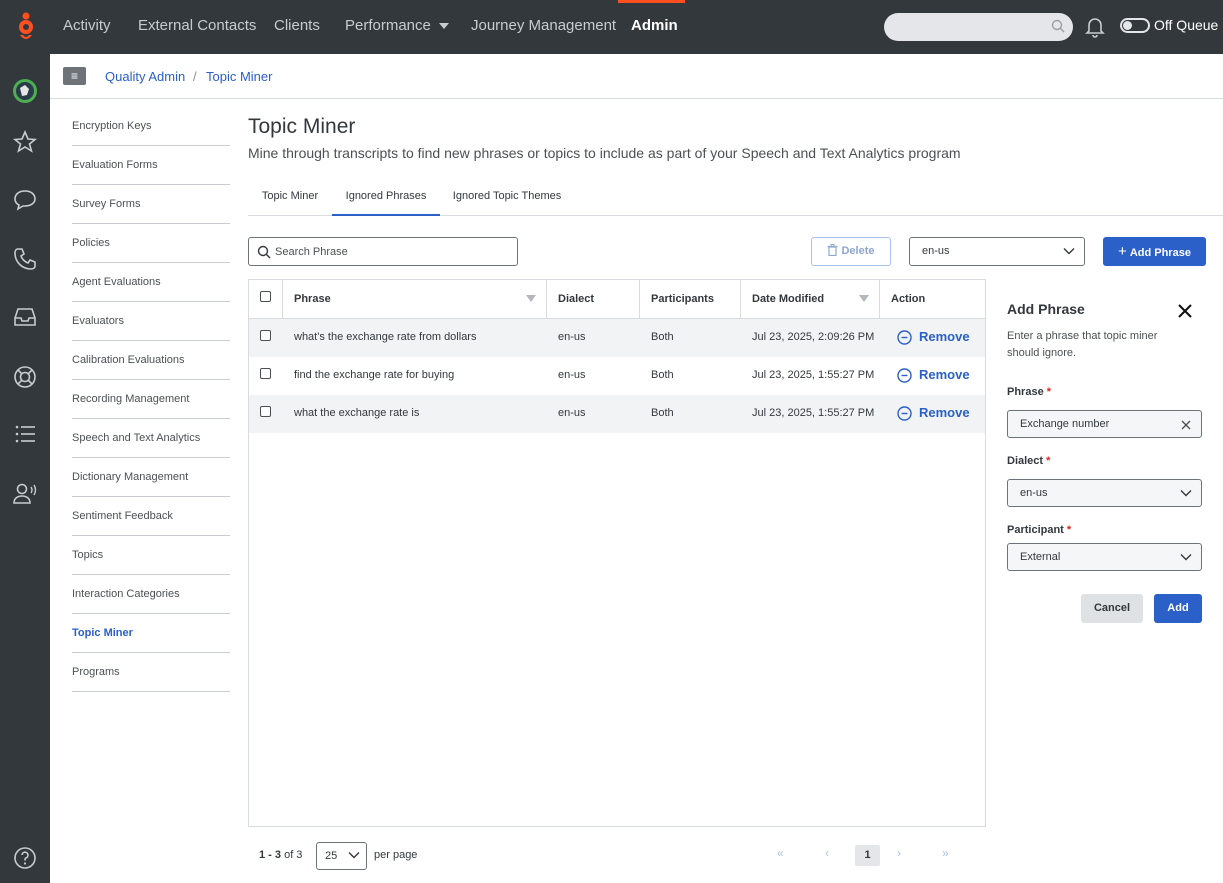  I want to click on breadcrumb: ≡ Quality Admin / Topic Miner, so click(636, 76).